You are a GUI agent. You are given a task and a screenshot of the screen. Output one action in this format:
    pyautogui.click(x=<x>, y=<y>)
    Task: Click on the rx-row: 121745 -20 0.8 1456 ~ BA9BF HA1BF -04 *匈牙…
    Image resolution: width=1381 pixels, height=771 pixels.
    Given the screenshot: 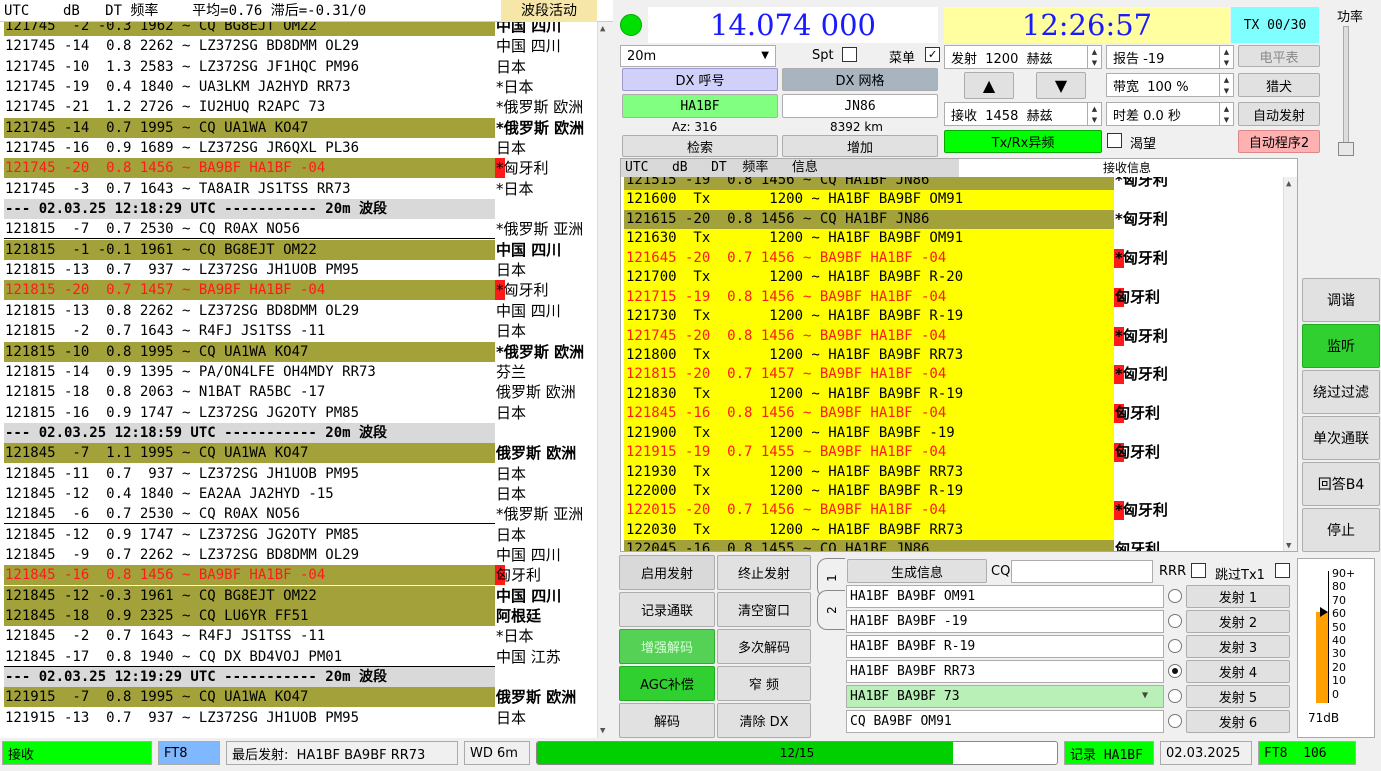 What is the action you would take?
    pyautogui.click(x=952, y=336)
    